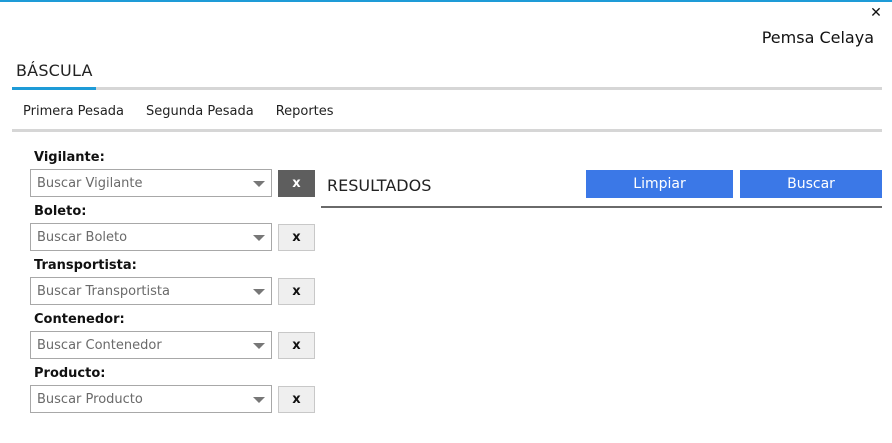  Describe the element at coordinates (296, 345) in the screenshot. I see `clear-contenedor-button: x` at that location.